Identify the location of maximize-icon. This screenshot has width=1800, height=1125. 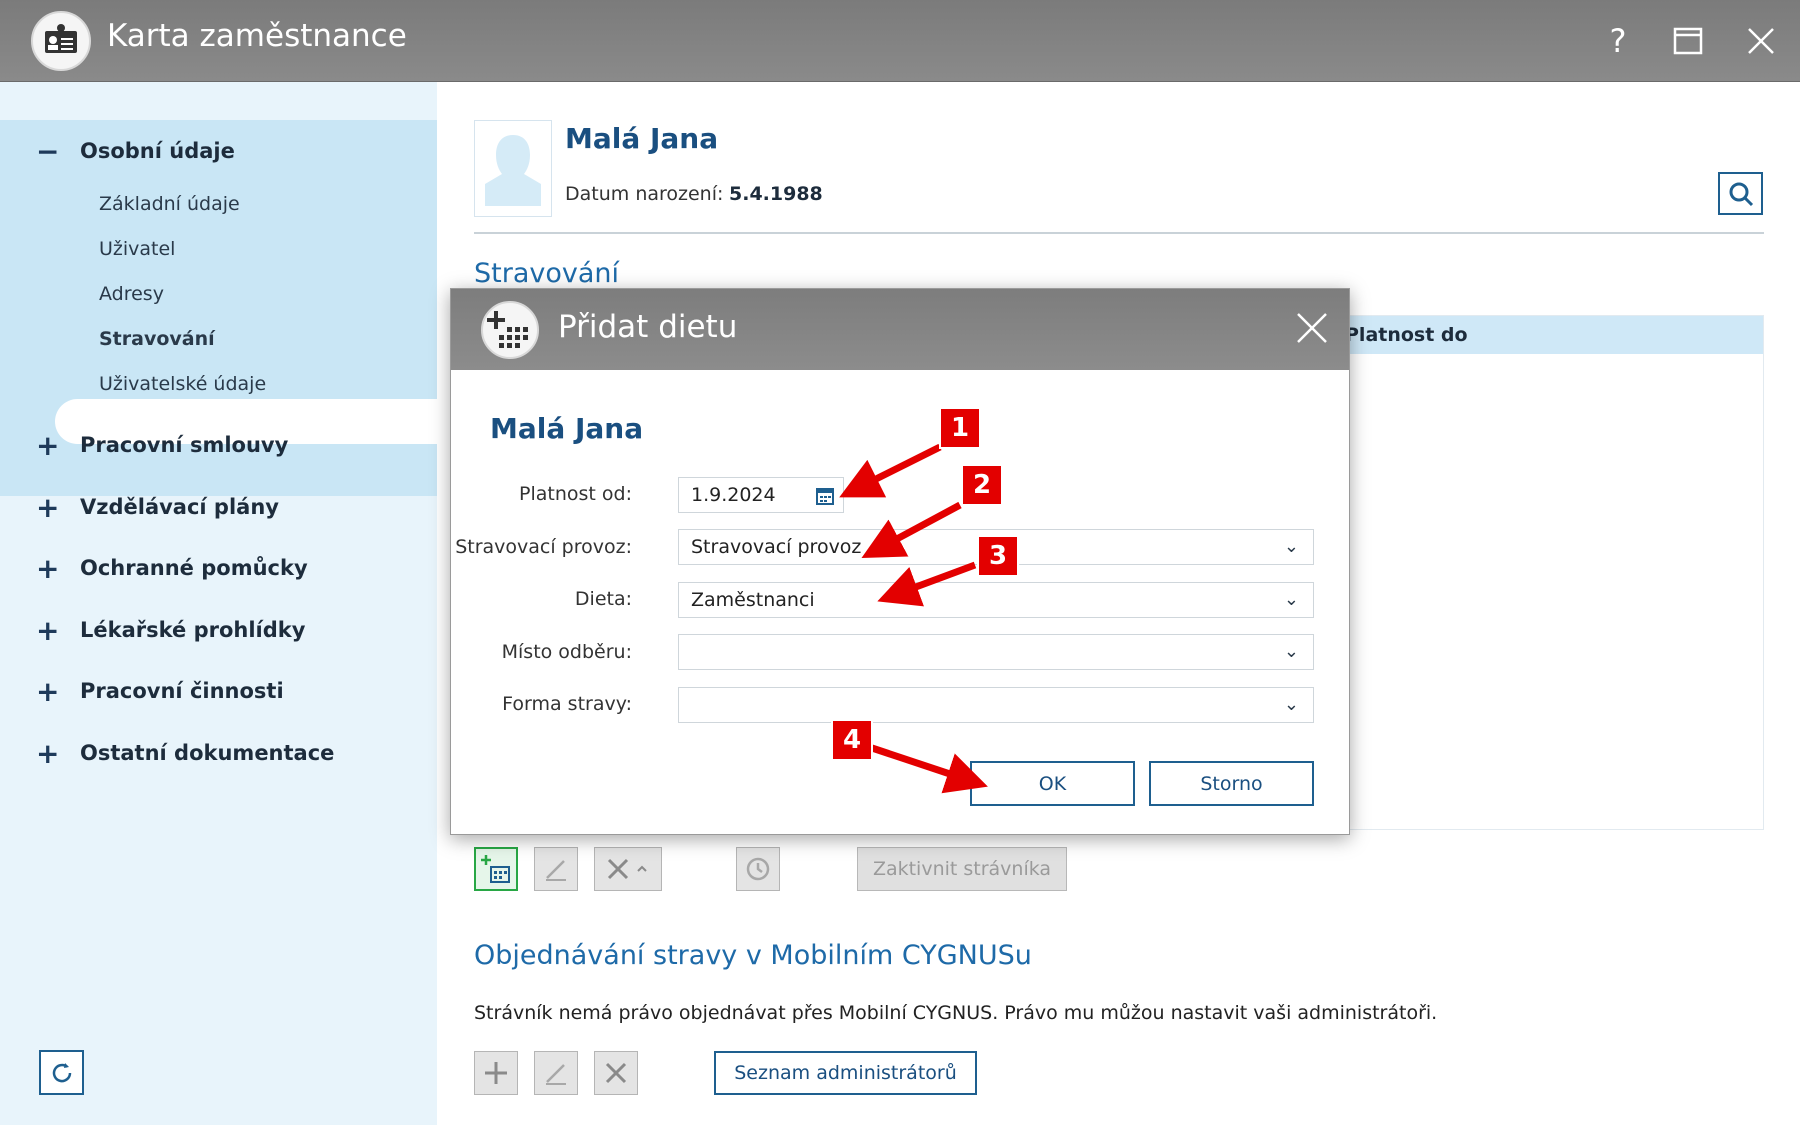
(1688, 41).